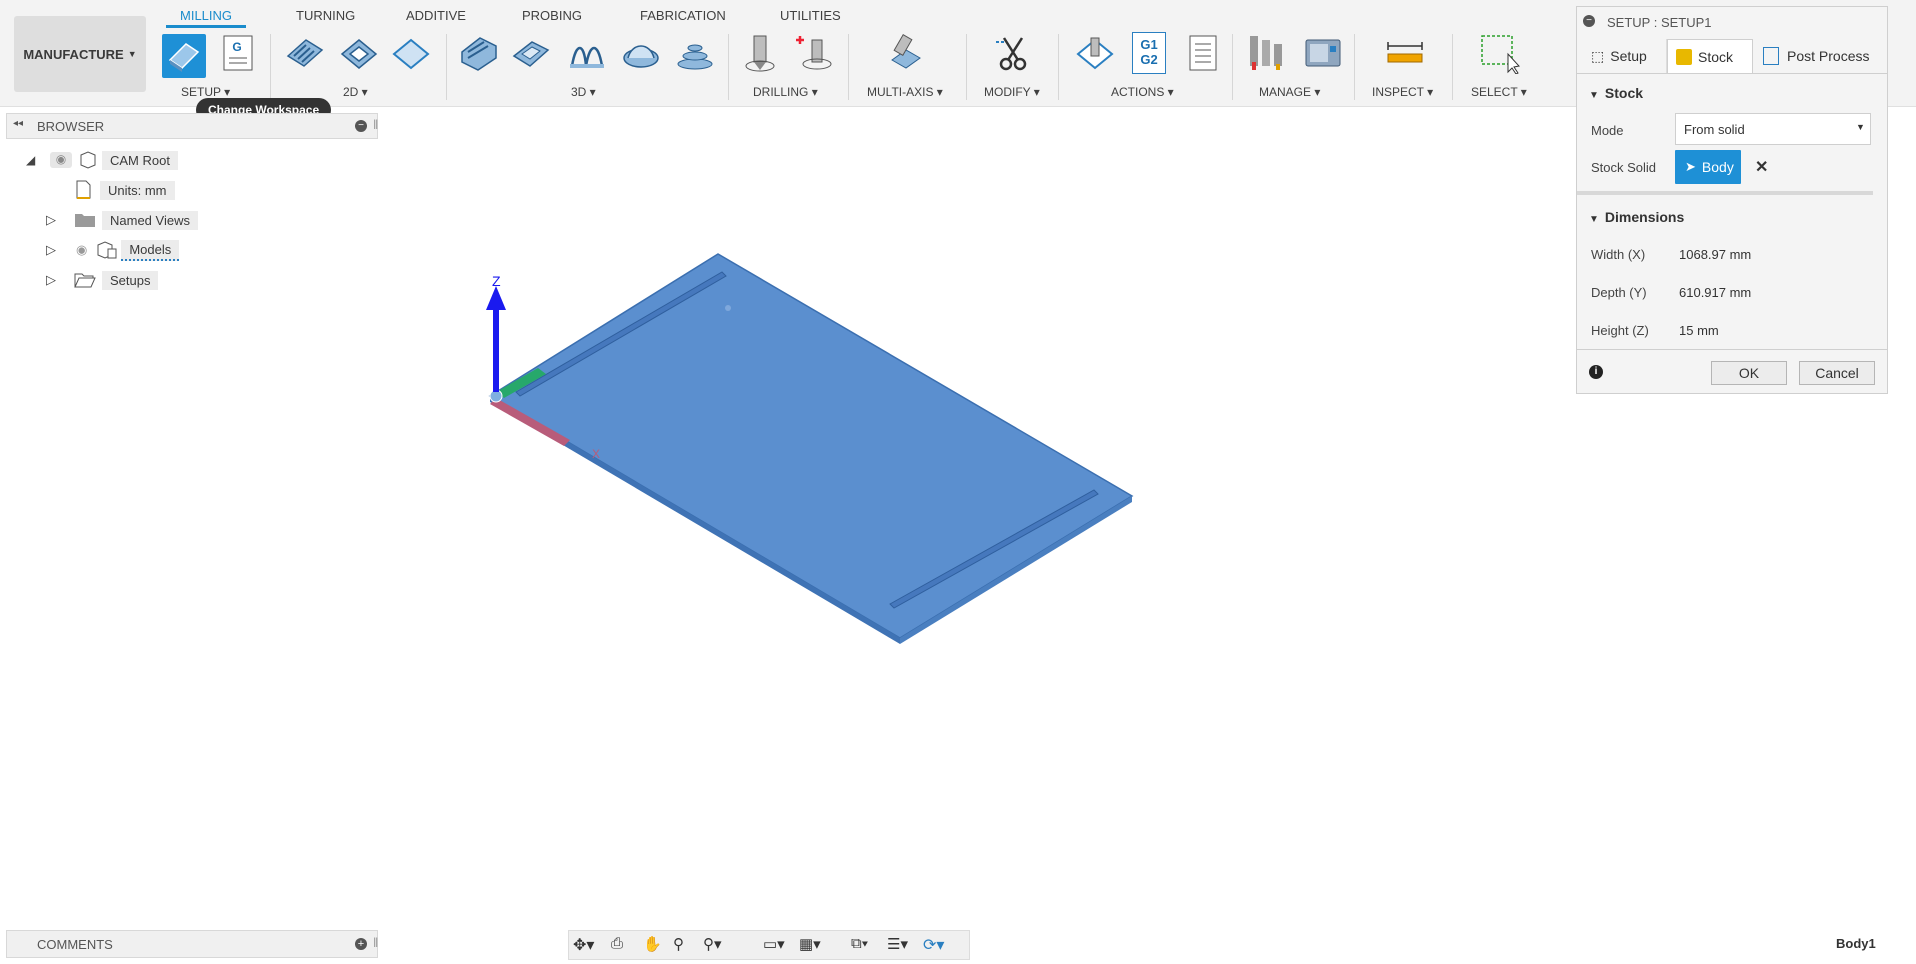  Describe the element at coordinates (192, 944) in the screenshot. I see `comments-bar: COMMENTS + ‖` at that location.